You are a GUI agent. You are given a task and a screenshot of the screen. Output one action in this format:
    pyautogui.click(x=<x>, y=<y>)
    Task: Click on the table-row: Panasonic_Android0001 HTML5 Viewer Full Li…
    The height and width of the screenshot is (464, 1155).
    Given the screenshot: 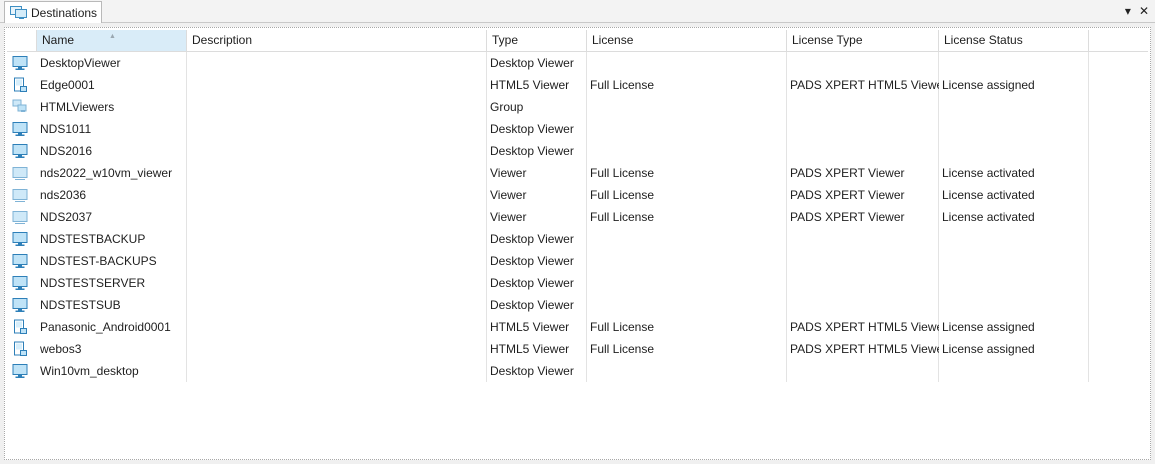 What is the action you would take?
    pyautogui.click(x=577, y=327)
    